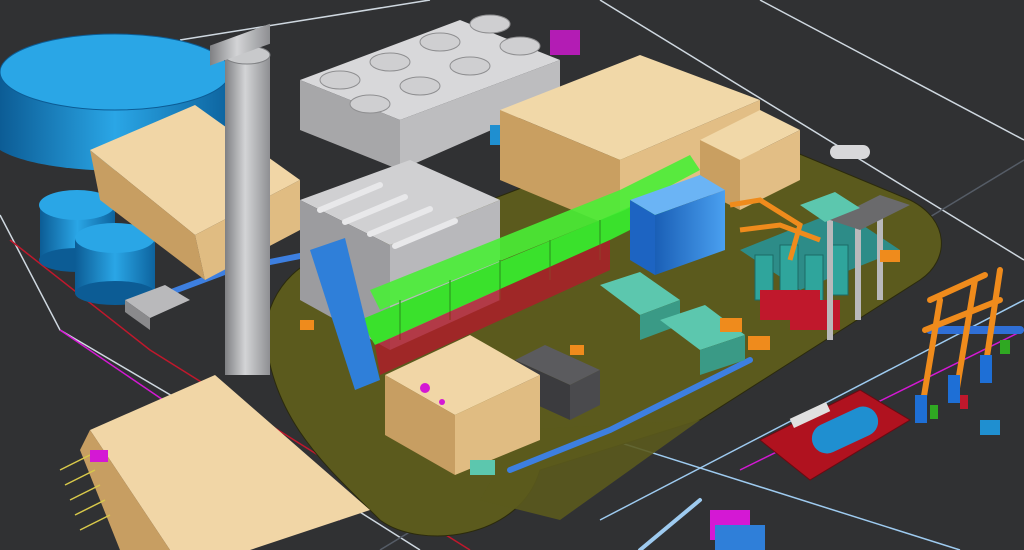 The height and width of the screenshot is (550, 1024). I want to click on fuel-skid, so click(835, 435).